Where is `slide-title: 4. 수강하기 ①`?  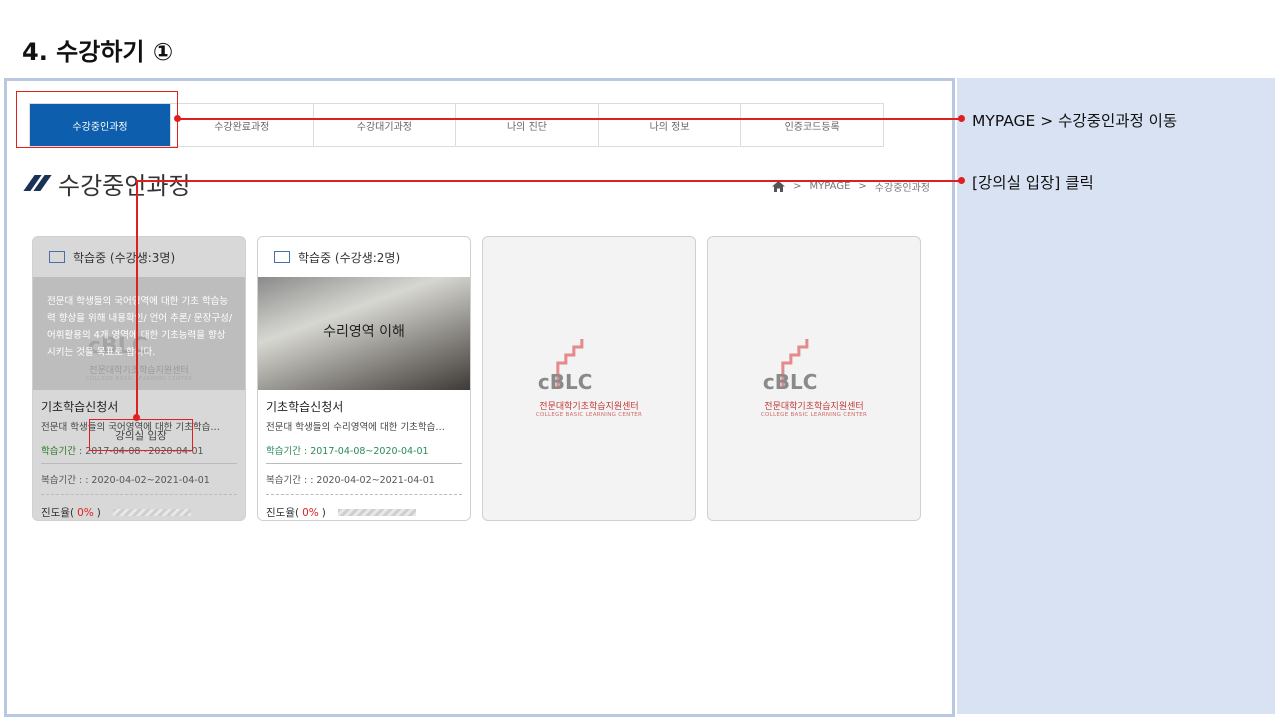
slide-title: 4. 수강하기 ① is located at coordinates (98, 52).